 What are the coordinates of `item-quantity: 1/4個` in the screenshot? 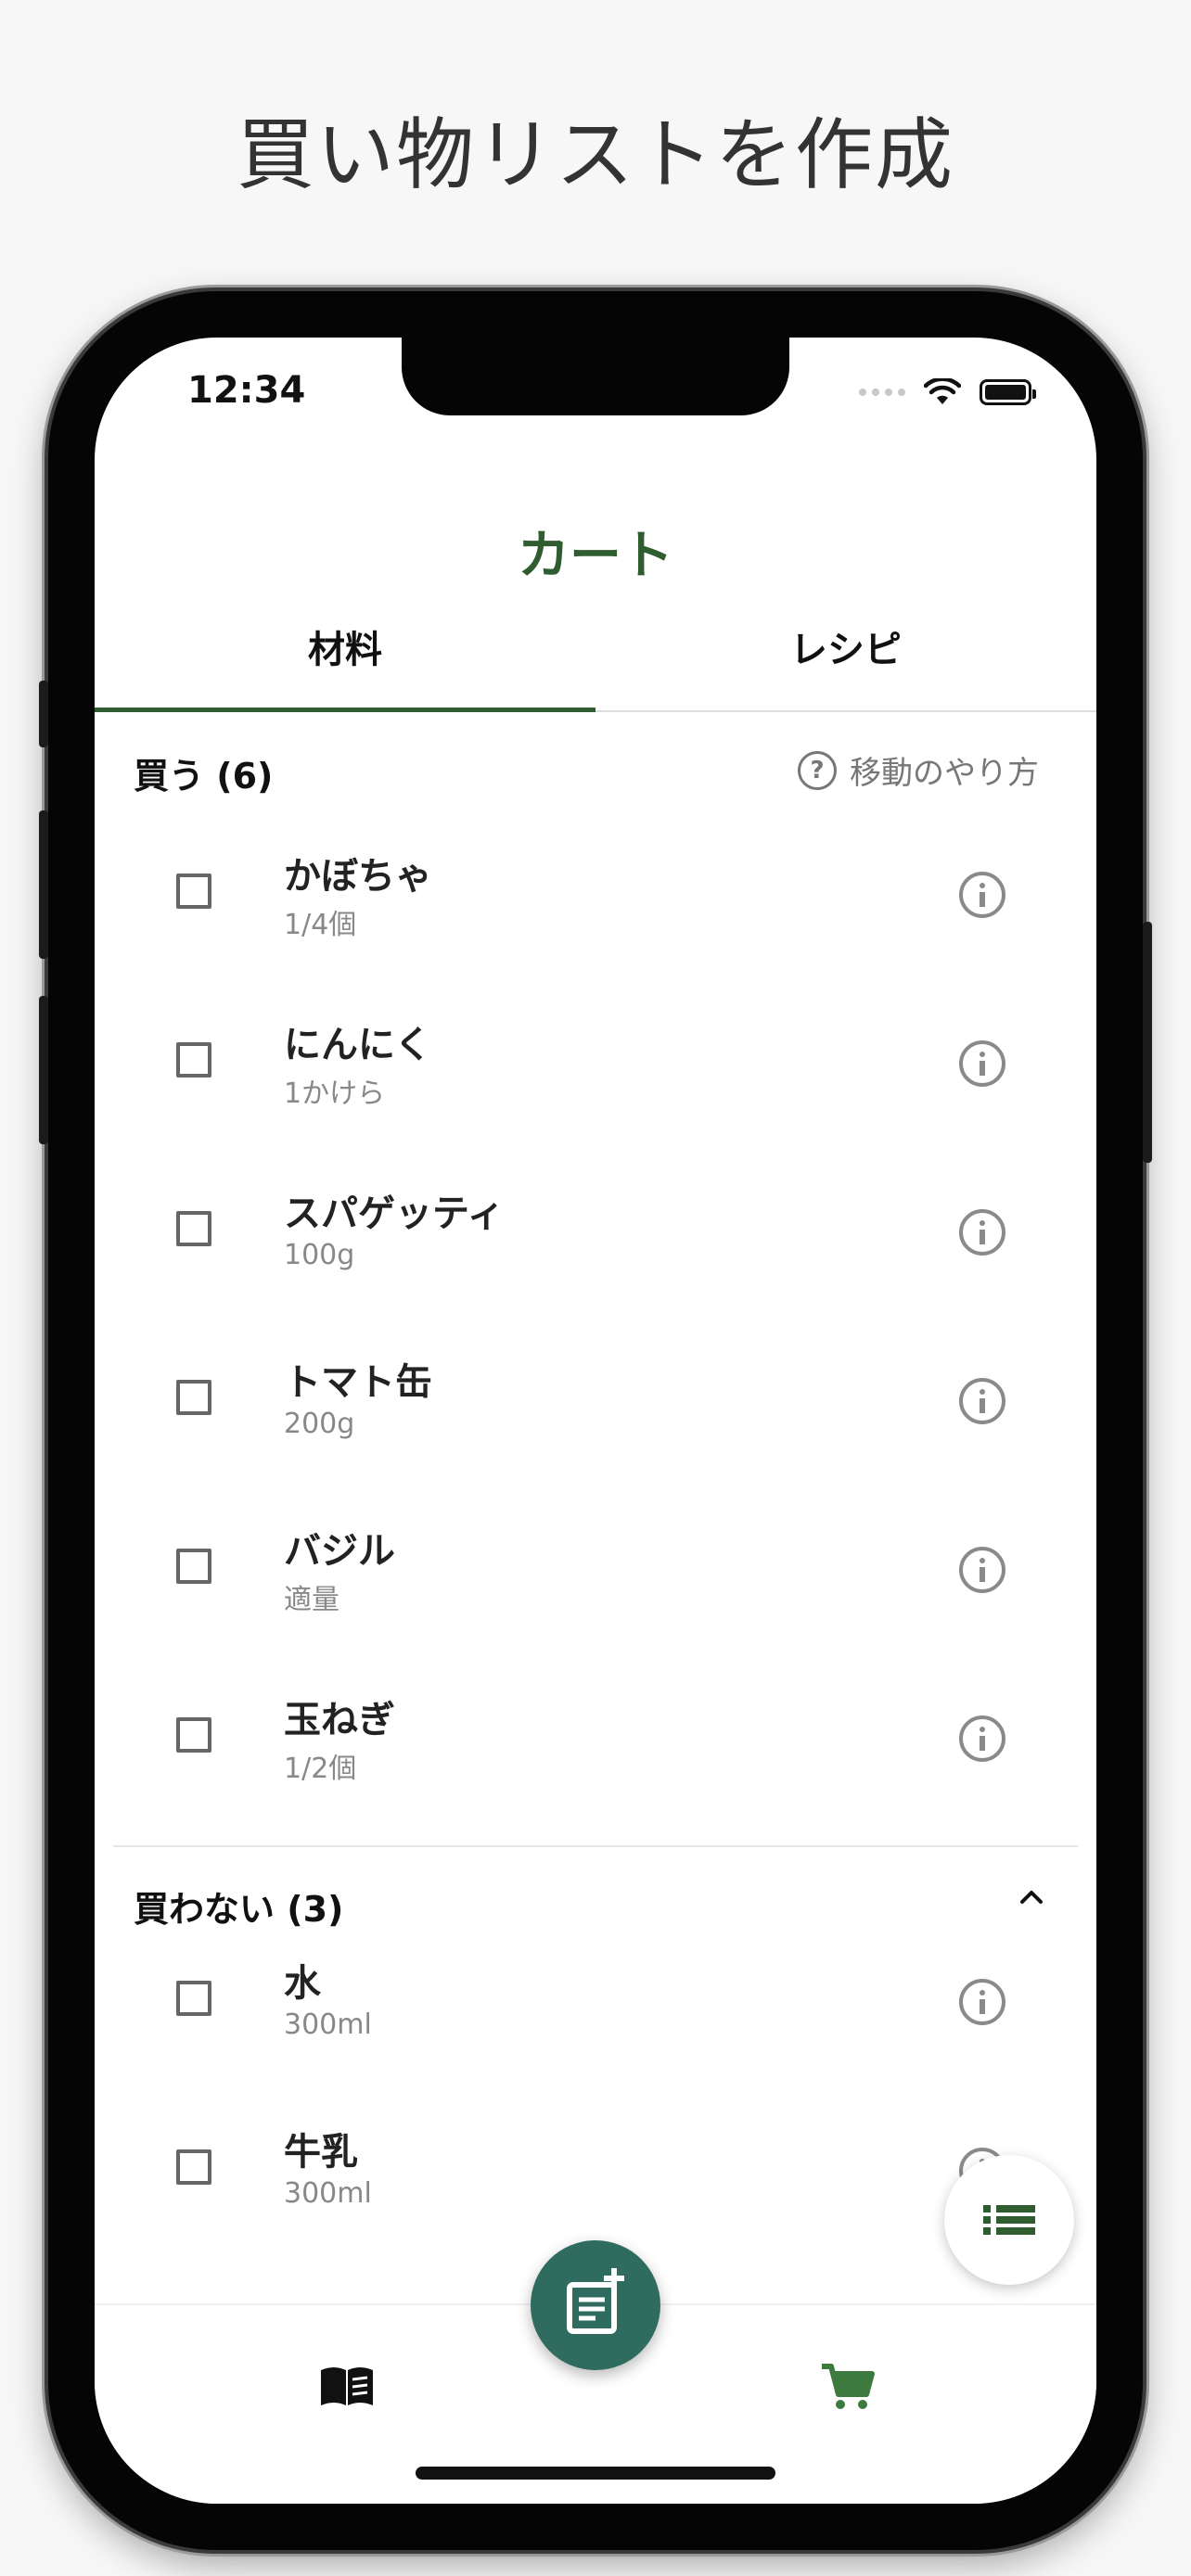 It's located at (321, 925).